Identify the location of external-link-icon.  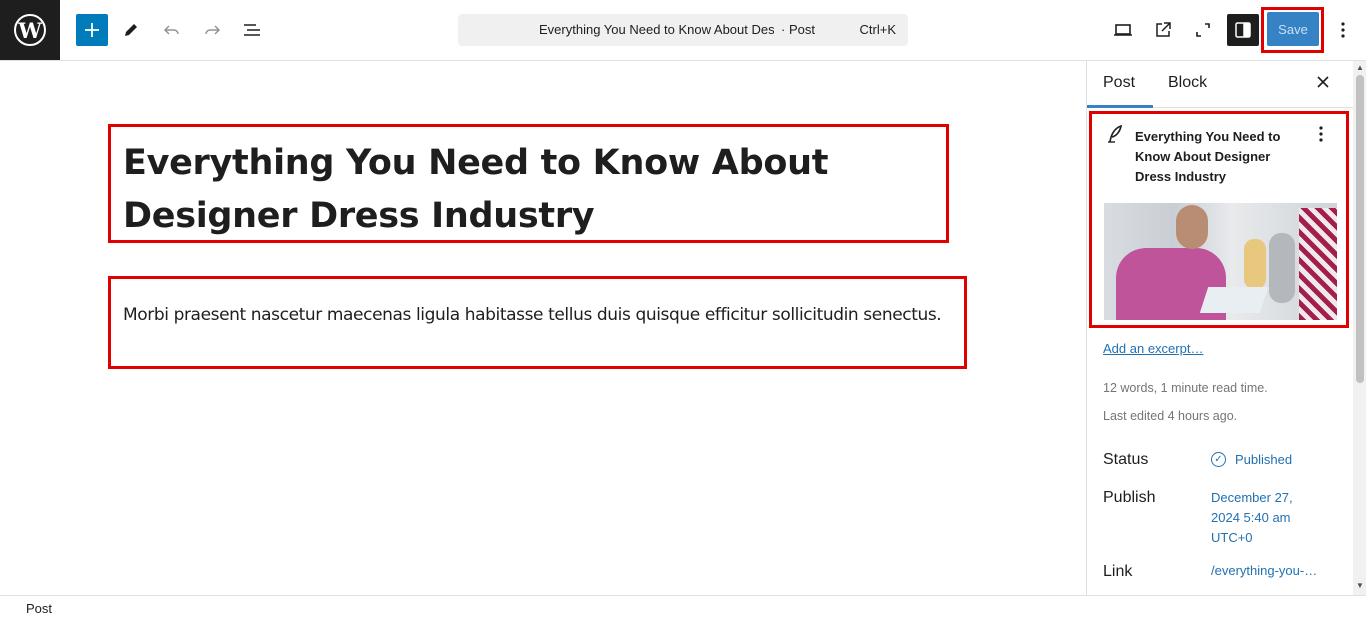
(1163, 29).